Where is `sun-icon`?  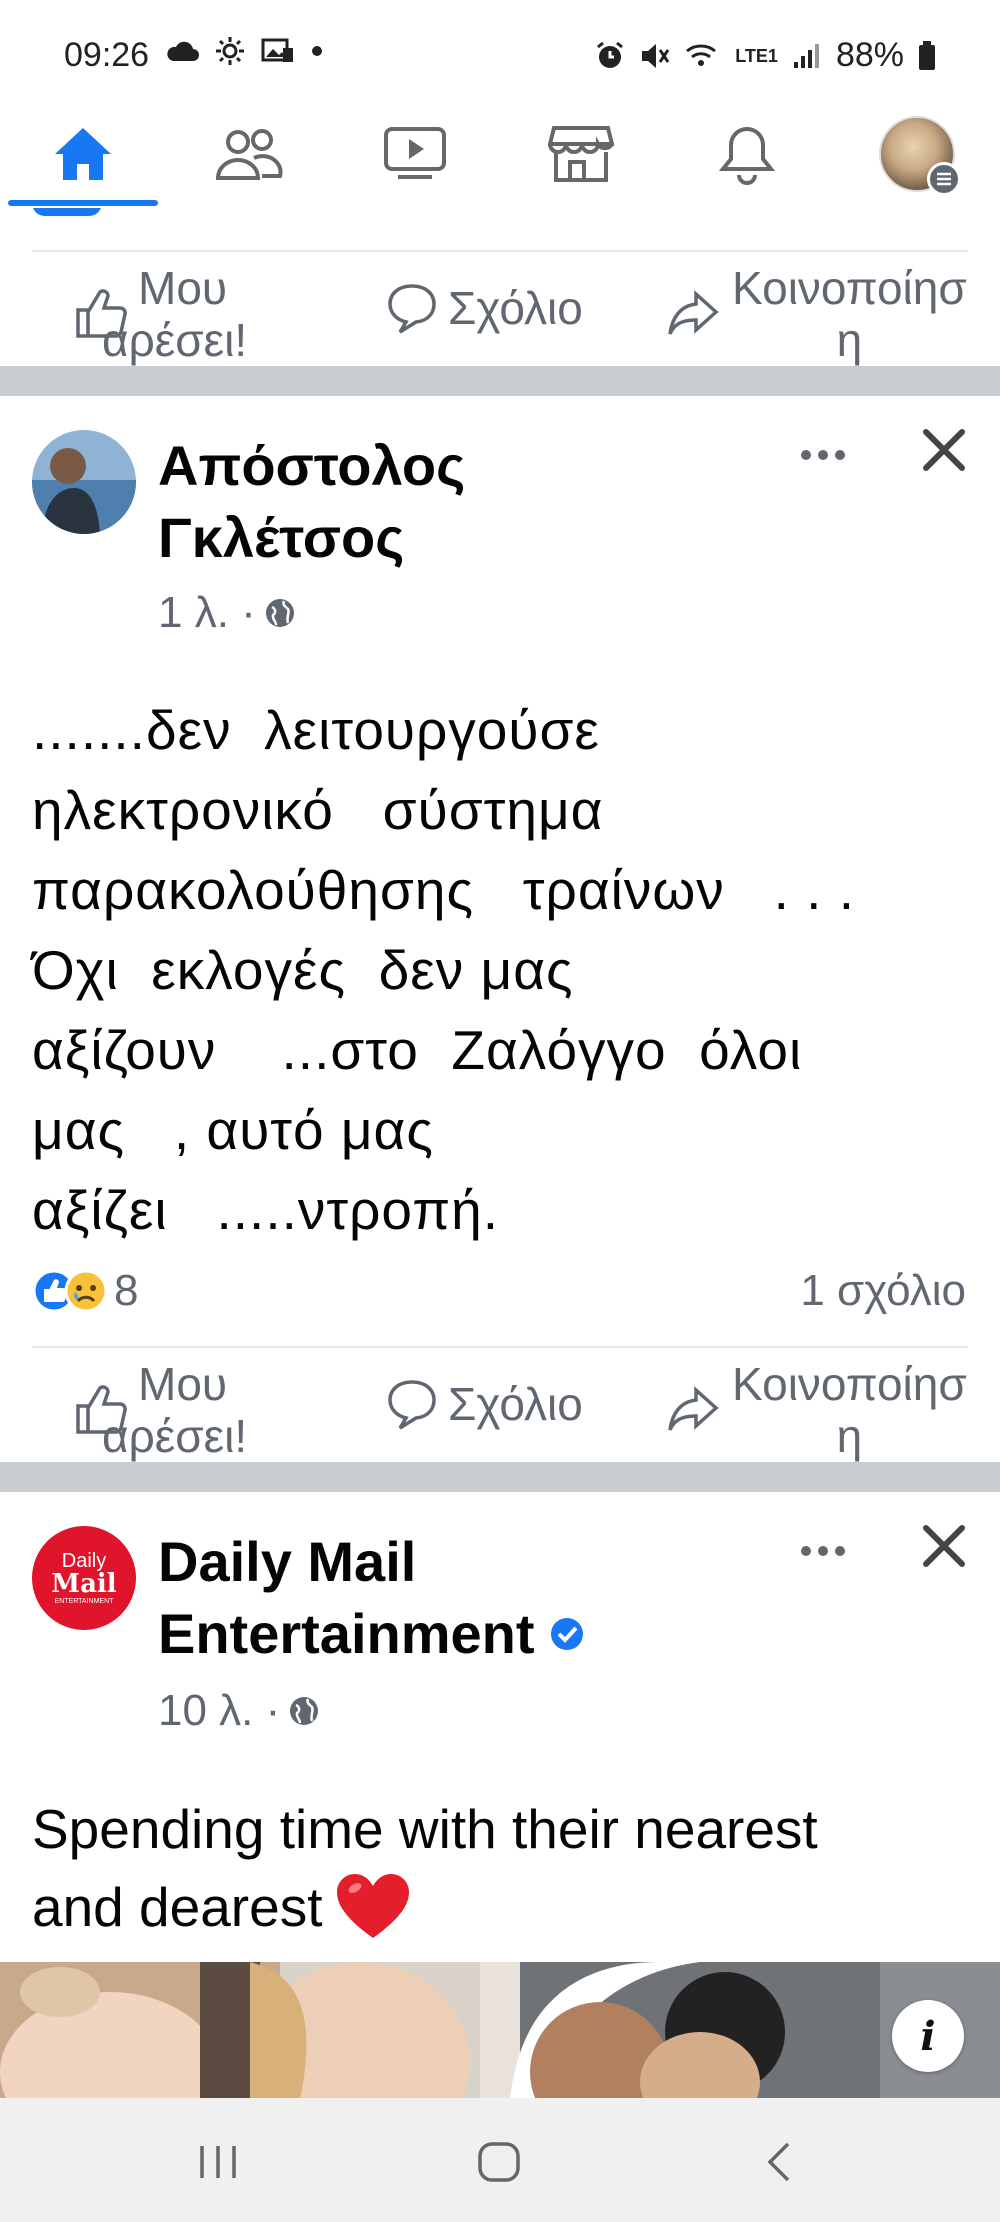 sun-icon is located at coordinates (230, 51).